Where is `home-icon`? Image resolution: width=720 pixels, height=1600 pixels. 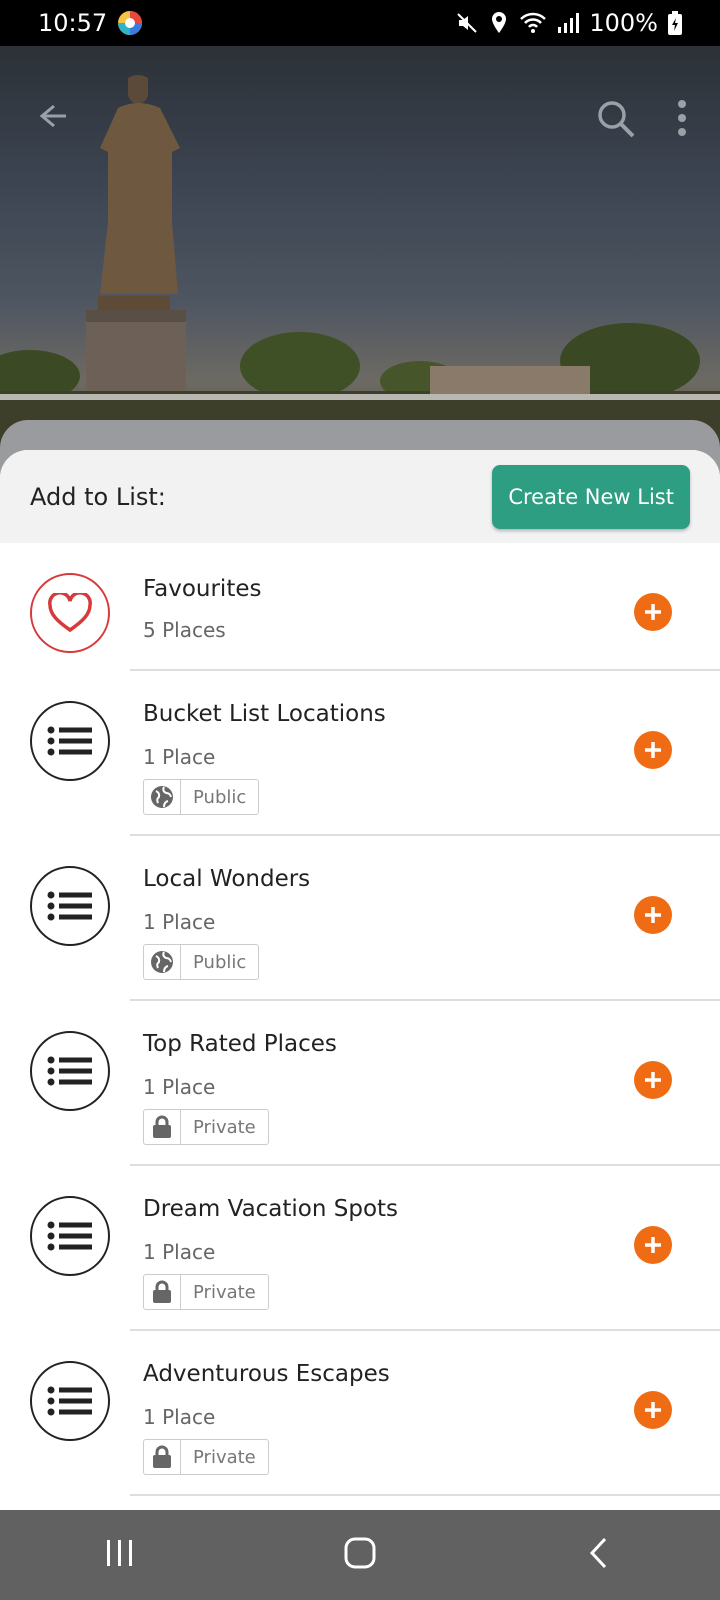 home-icon is located at coordinates (360, 1553).